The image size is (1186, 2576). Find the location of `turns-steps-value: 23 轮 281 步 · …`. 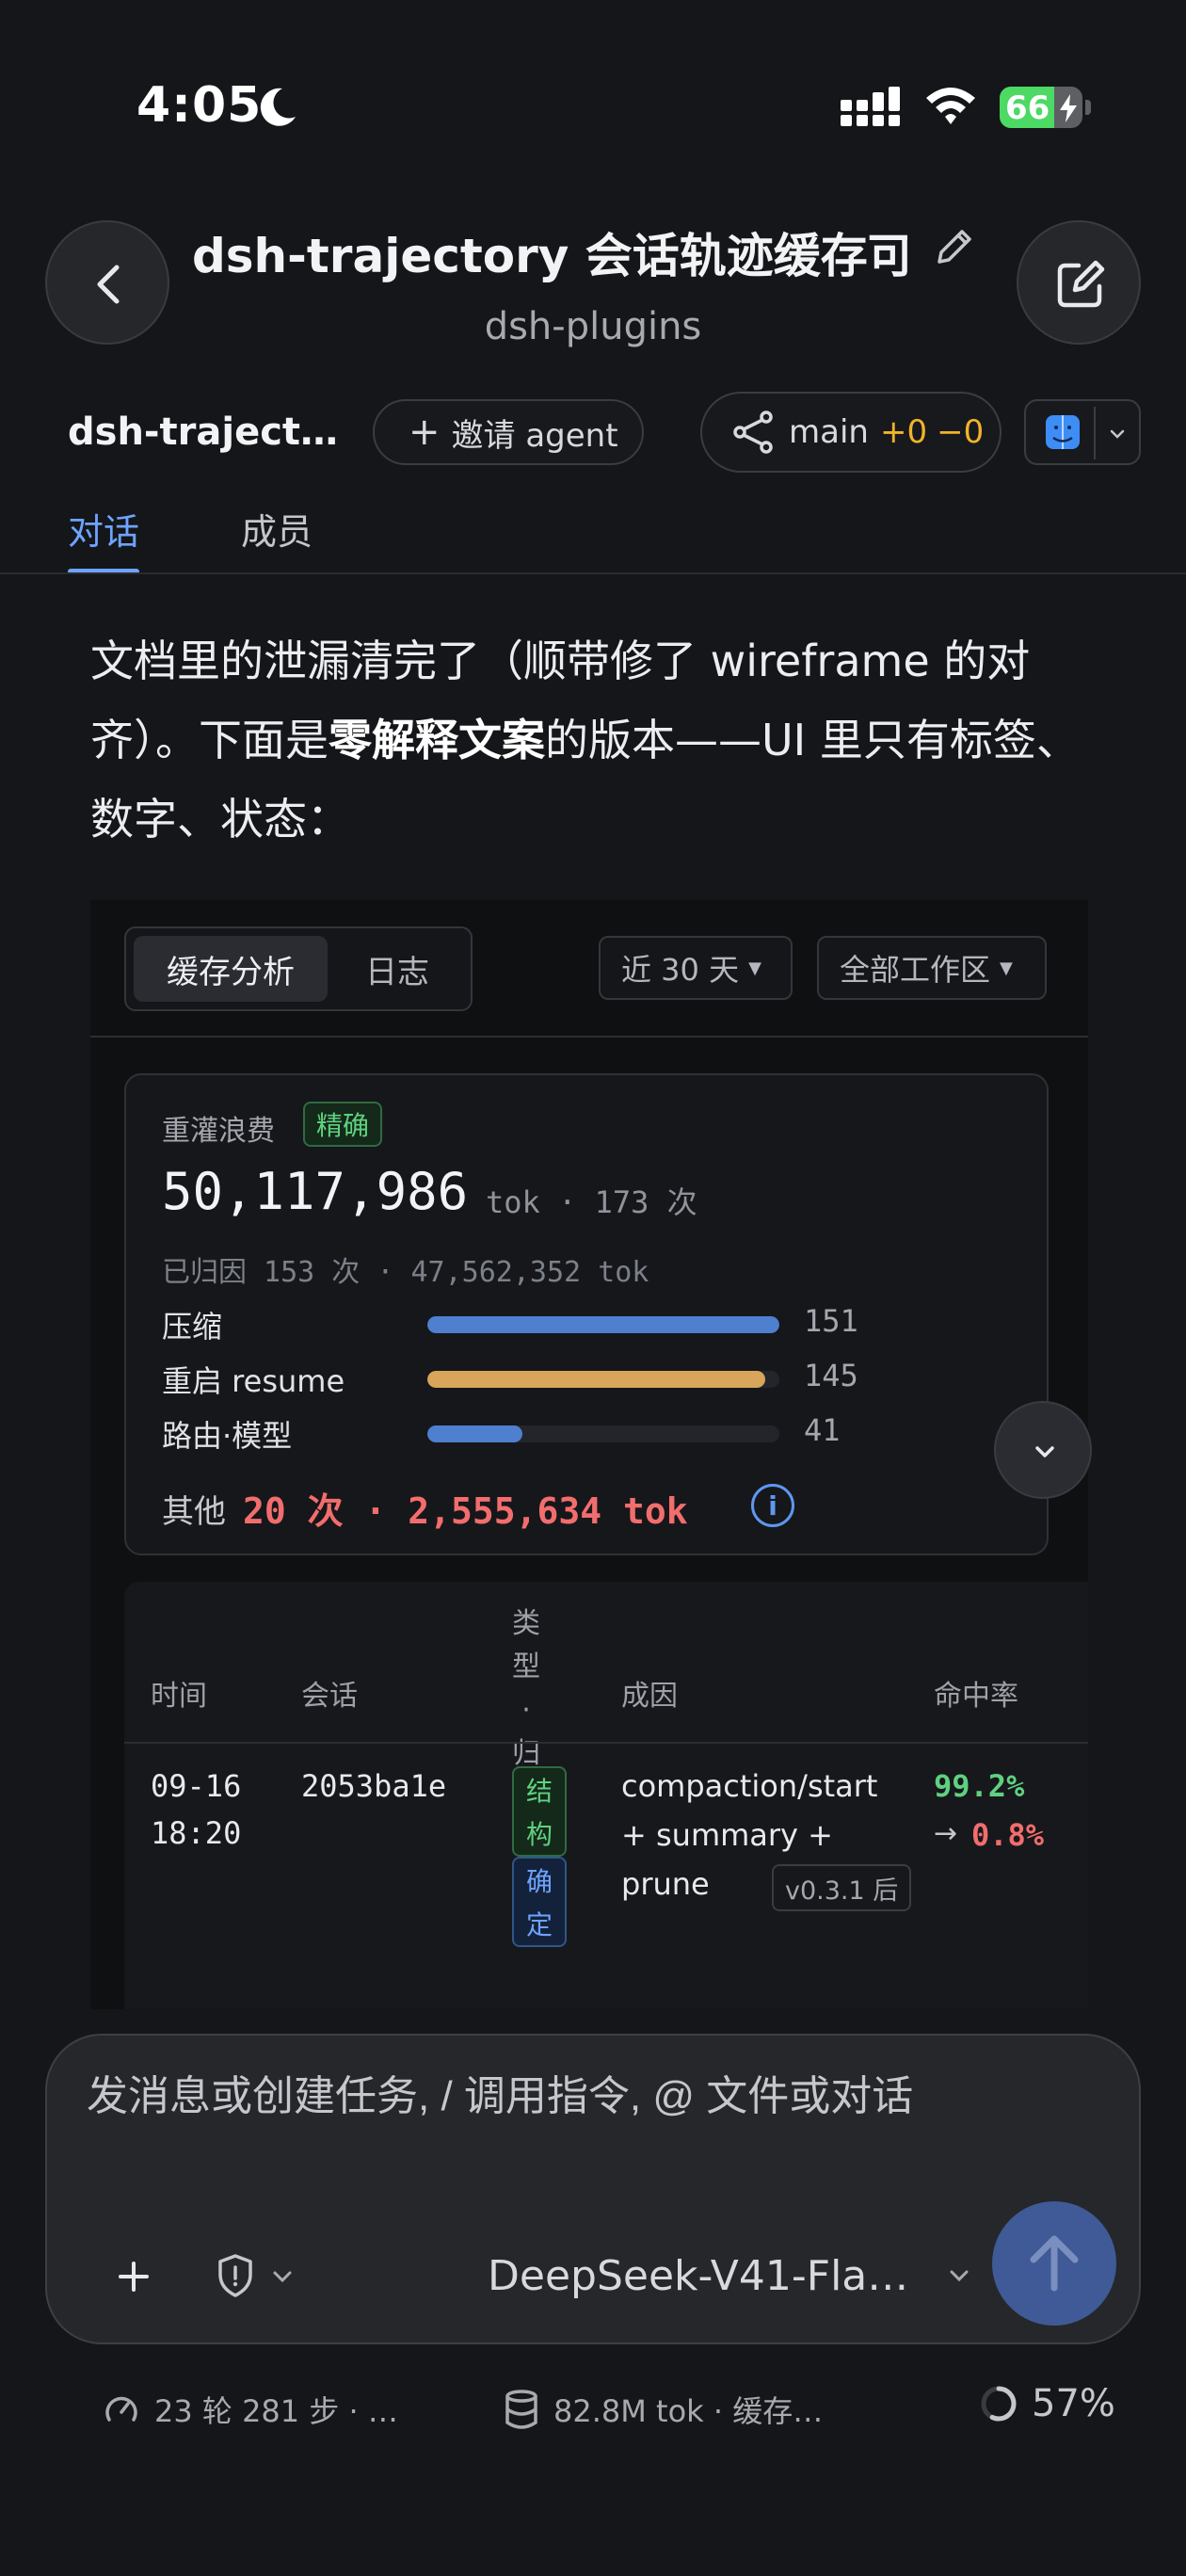

turns-steps-value: 23 轮 281 步 · … is located at coordinates (276, 2411).